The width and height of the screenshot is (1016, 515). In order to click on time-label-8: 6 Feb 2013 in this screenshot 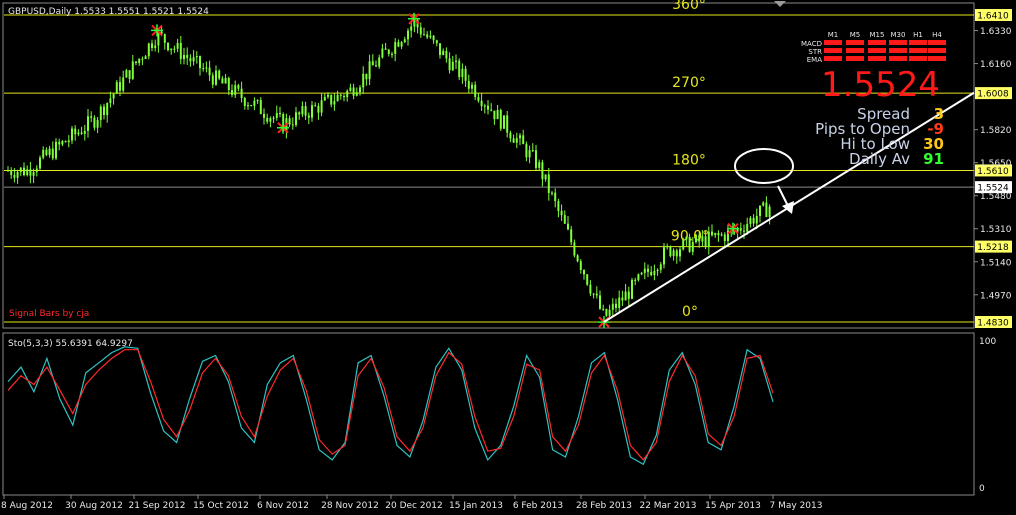, I will do `click(538, 506)`.